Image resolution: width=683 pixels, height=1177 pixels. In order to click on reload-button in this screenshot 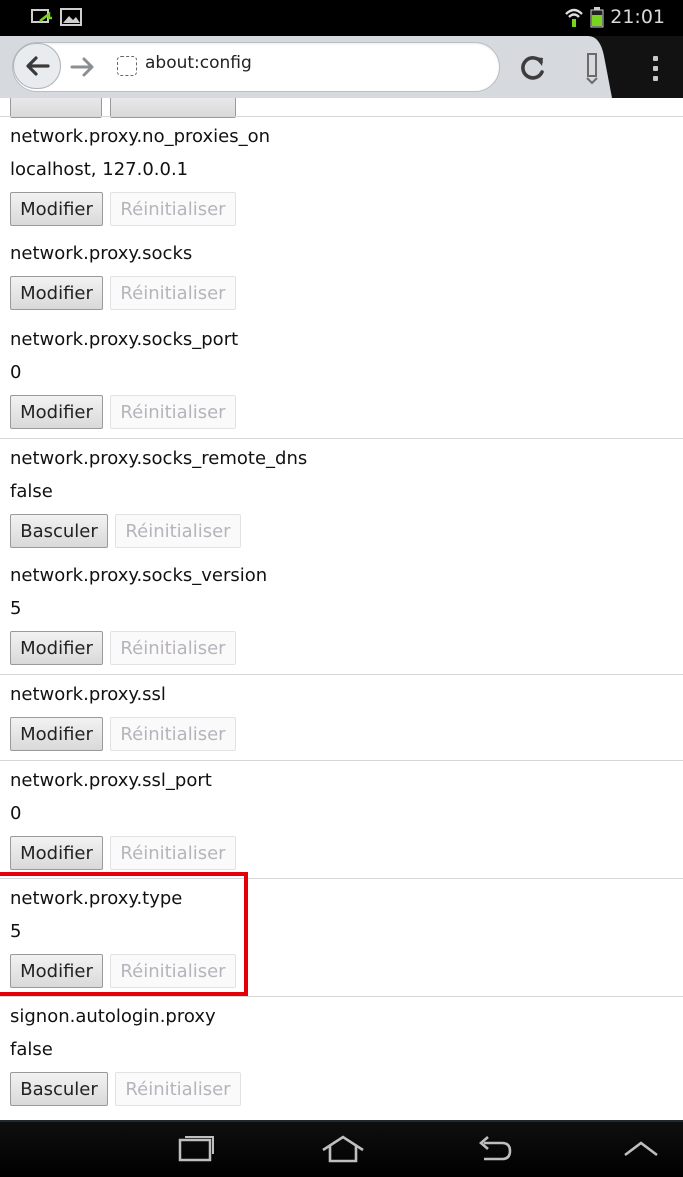, I will do `click(533, 68)`.